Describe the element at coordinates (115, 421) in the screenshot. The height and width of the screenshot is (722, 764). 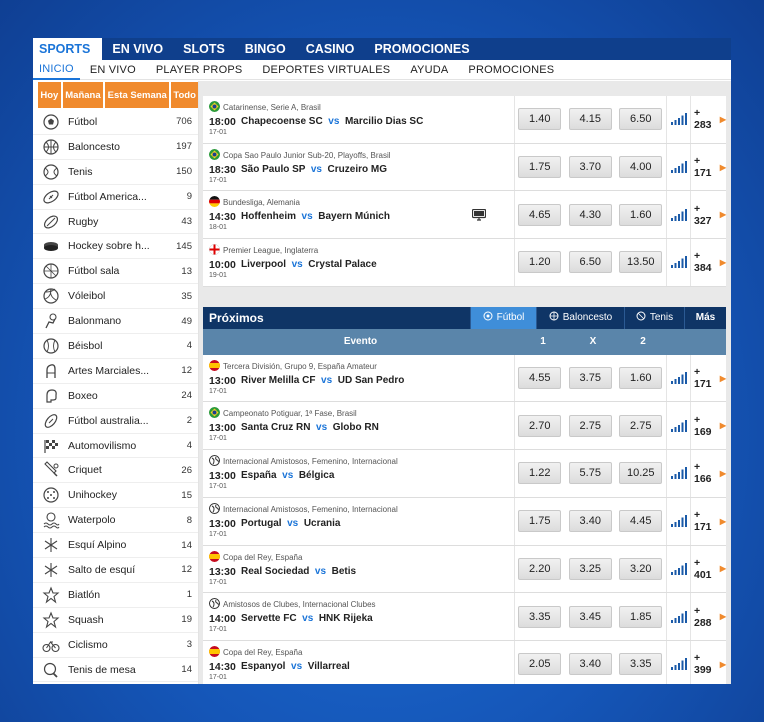
I see `sidebar-sport-item: Fútbol australia... 2` at that location.